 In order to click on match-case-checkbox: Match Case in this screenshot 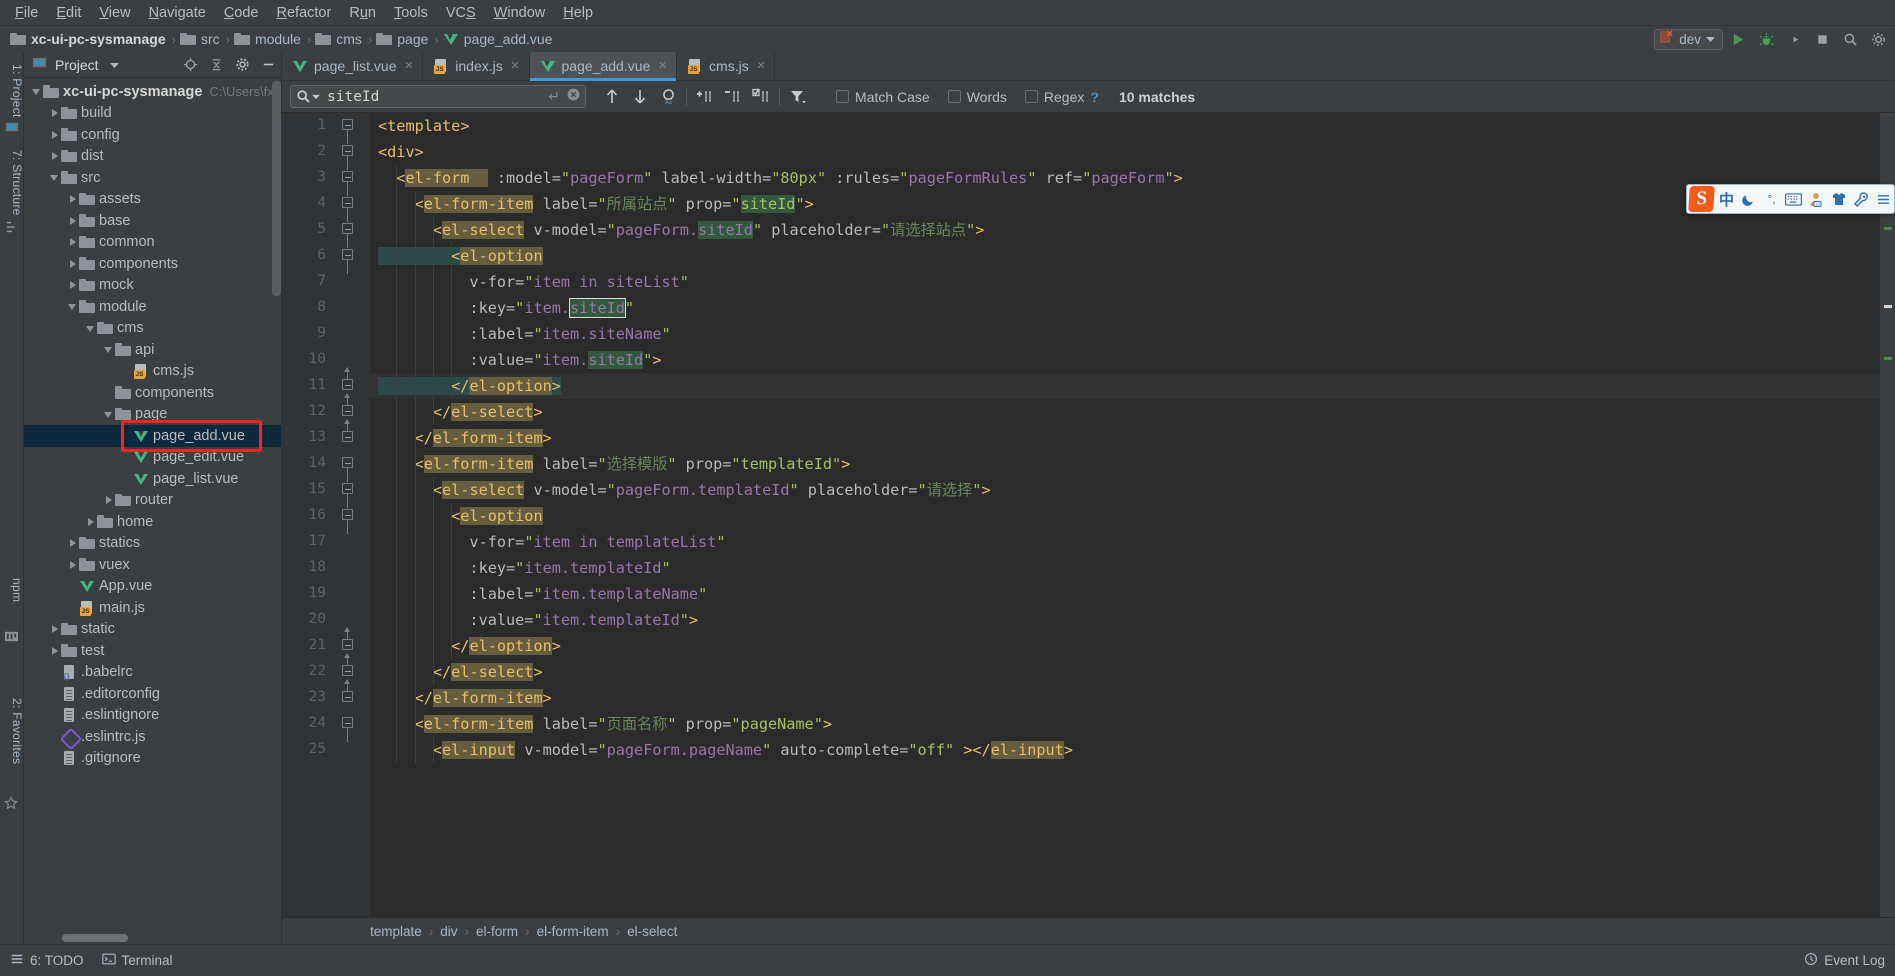, I will do `click(883, 97)`.